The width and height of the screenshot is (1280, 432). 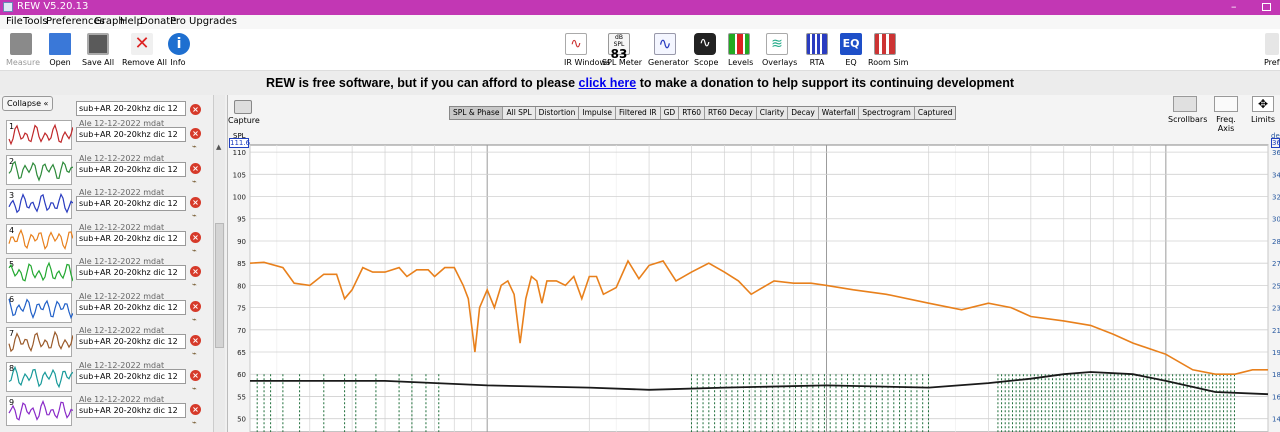 I want to click on eq-button: EQ EQ, so click(x=851, y=50).